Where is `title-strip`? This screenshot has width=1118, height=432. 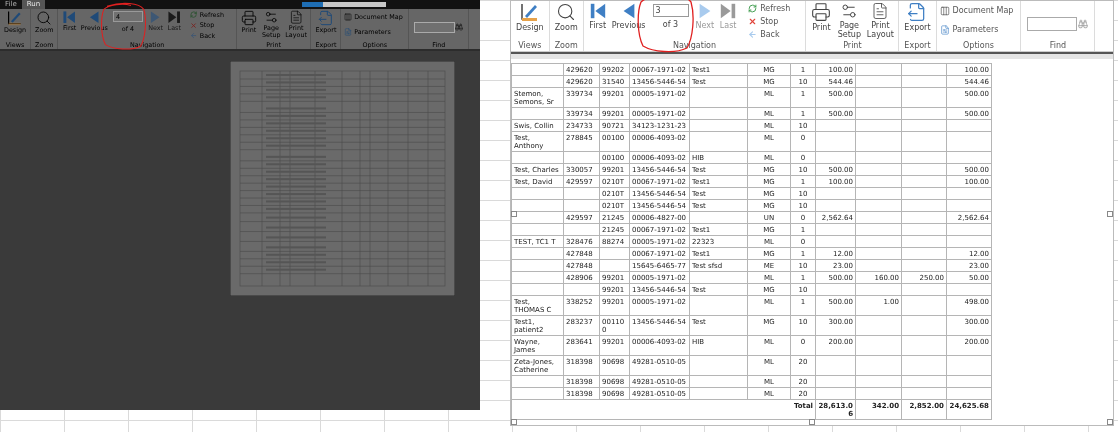
title-strip is located at coordinates (354, 4).